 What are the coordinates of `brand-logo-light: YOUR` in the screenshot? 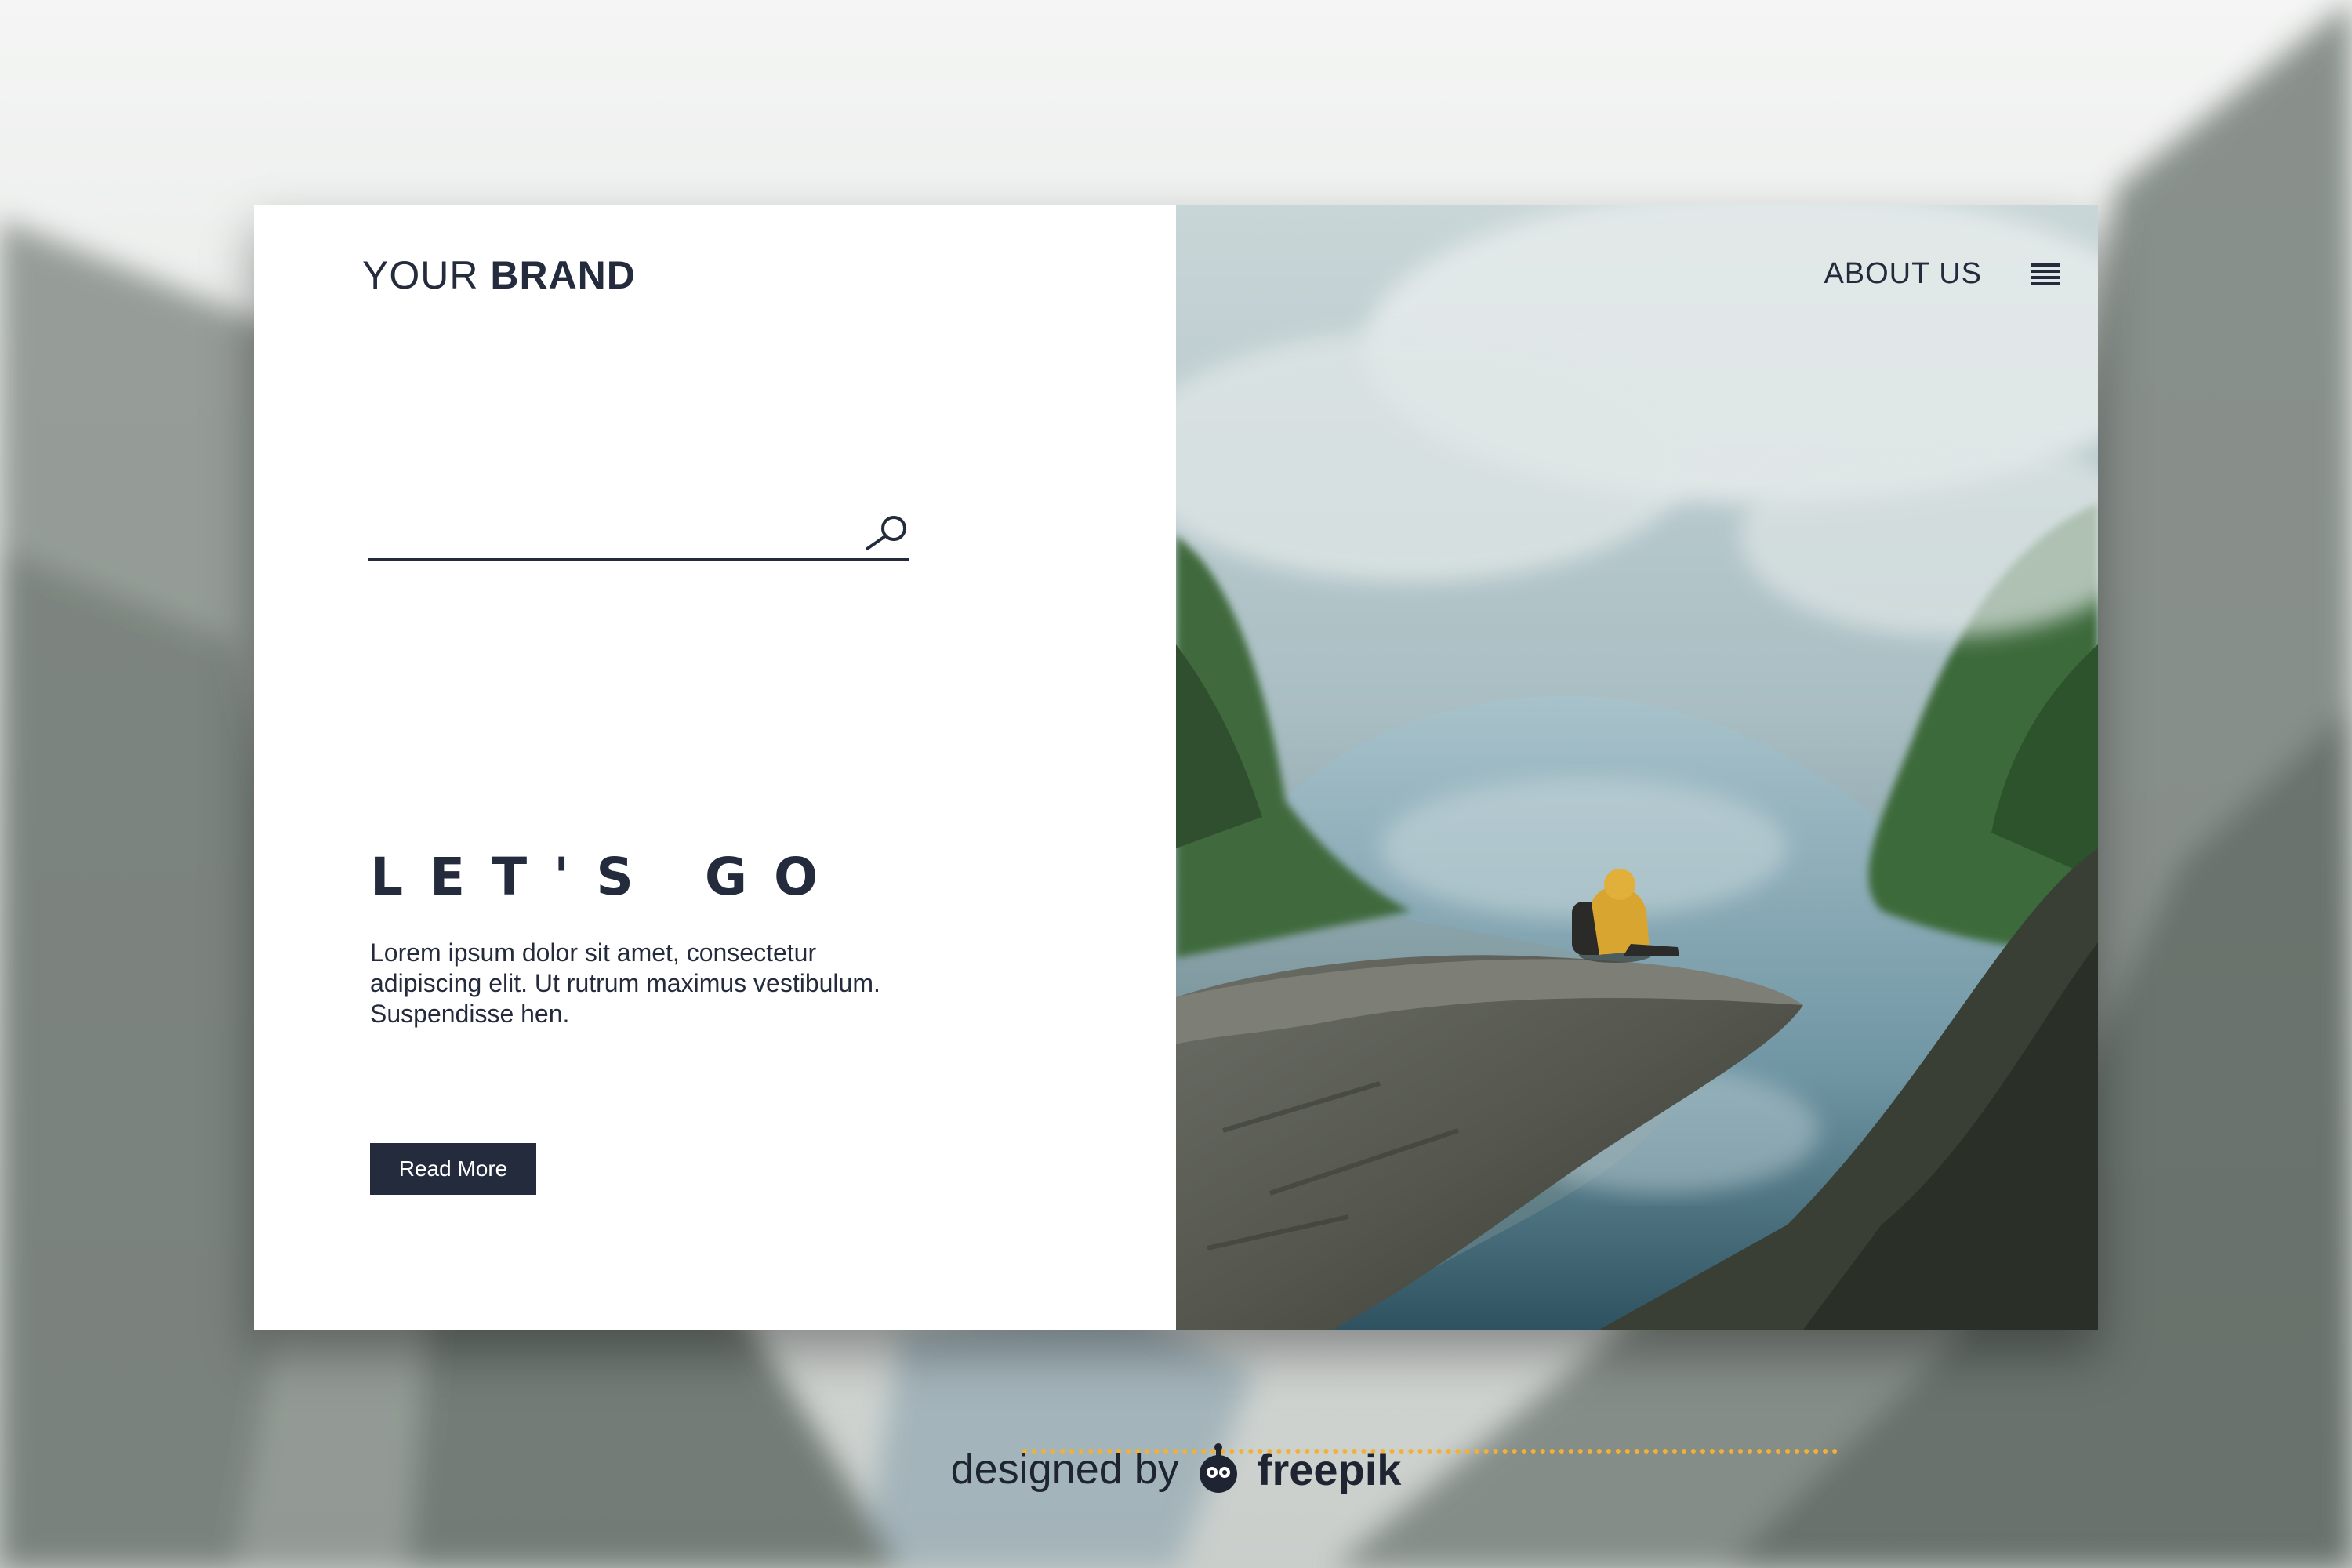 It's located at (426, 275).